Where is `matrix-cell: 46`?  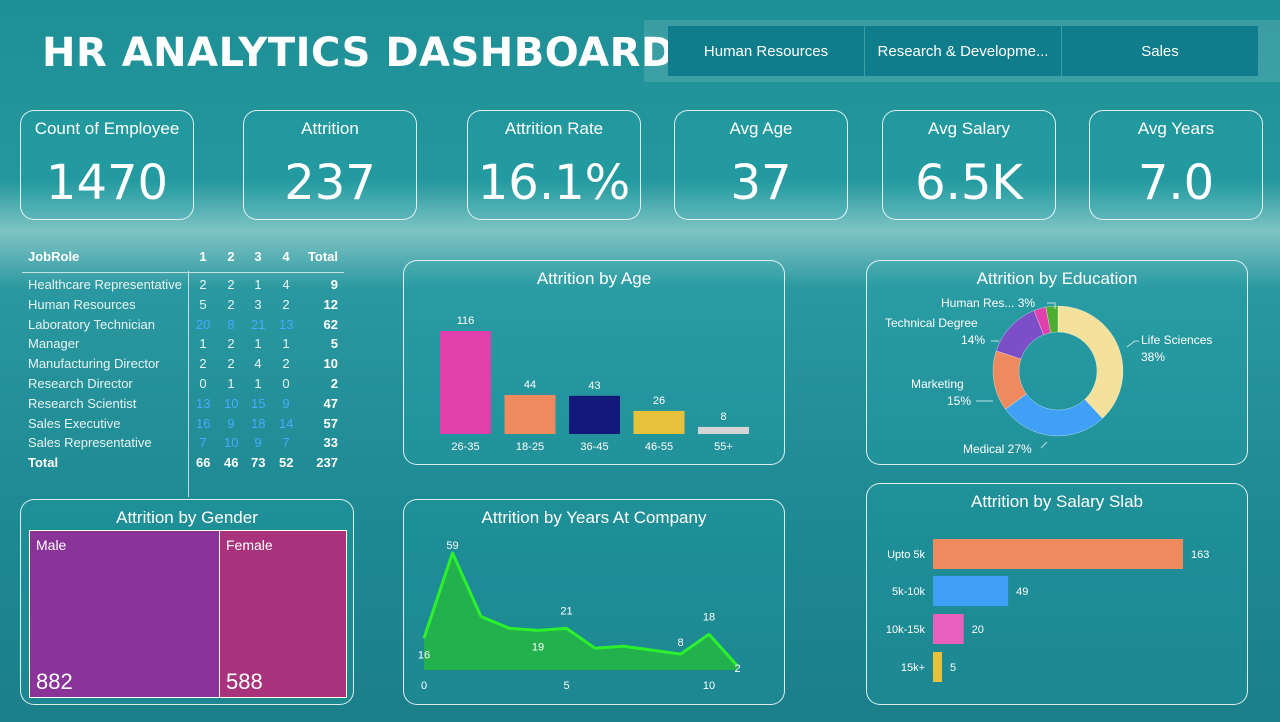 matrix-cell: 46 is located at coordinates (231, 463).